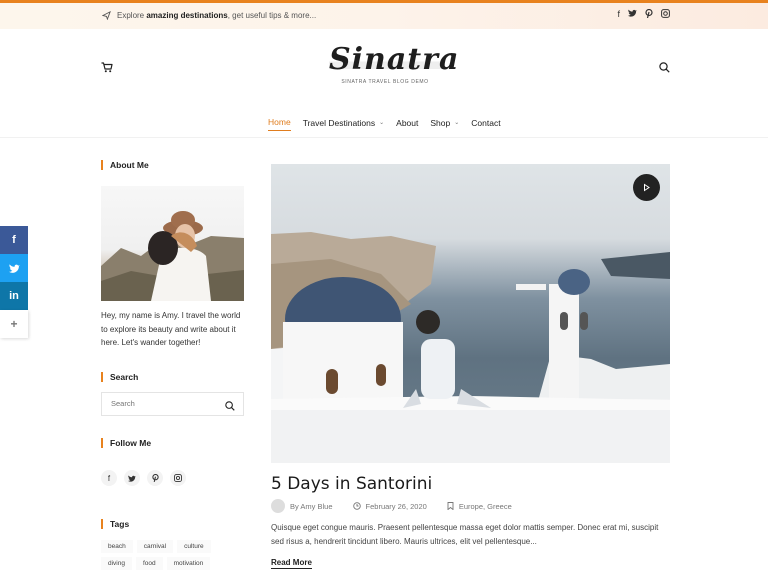 The width and height of the screenshot is (768, 576). I want to click on nav-item-shop: Shop ⌄, so click(444, 124).